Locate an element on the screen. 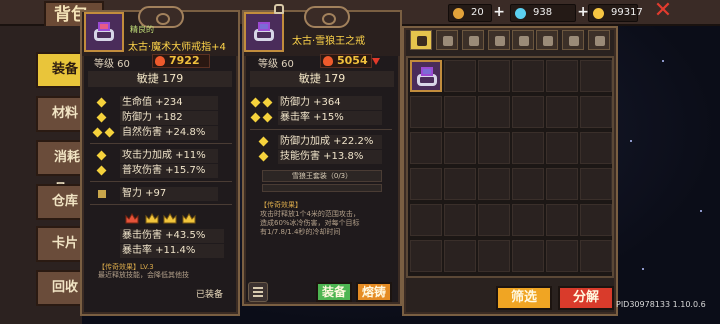 The height and width of the screenshot is (324, 720). bag-tabs is located at coordinates (511, 40).